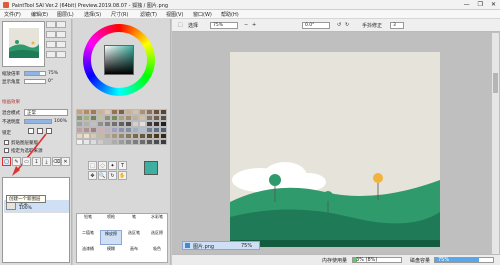 This screenshot has width=500, height=265. I want to click on fit-button, so click(61, 54).